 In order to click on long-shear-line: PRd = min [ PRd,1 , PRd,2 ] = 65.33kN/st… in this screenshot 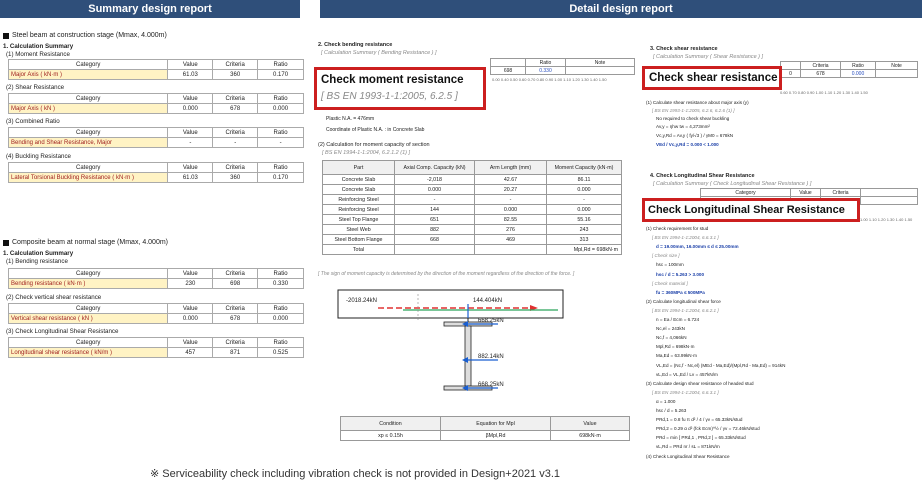, I will do `click(701, 438)`.